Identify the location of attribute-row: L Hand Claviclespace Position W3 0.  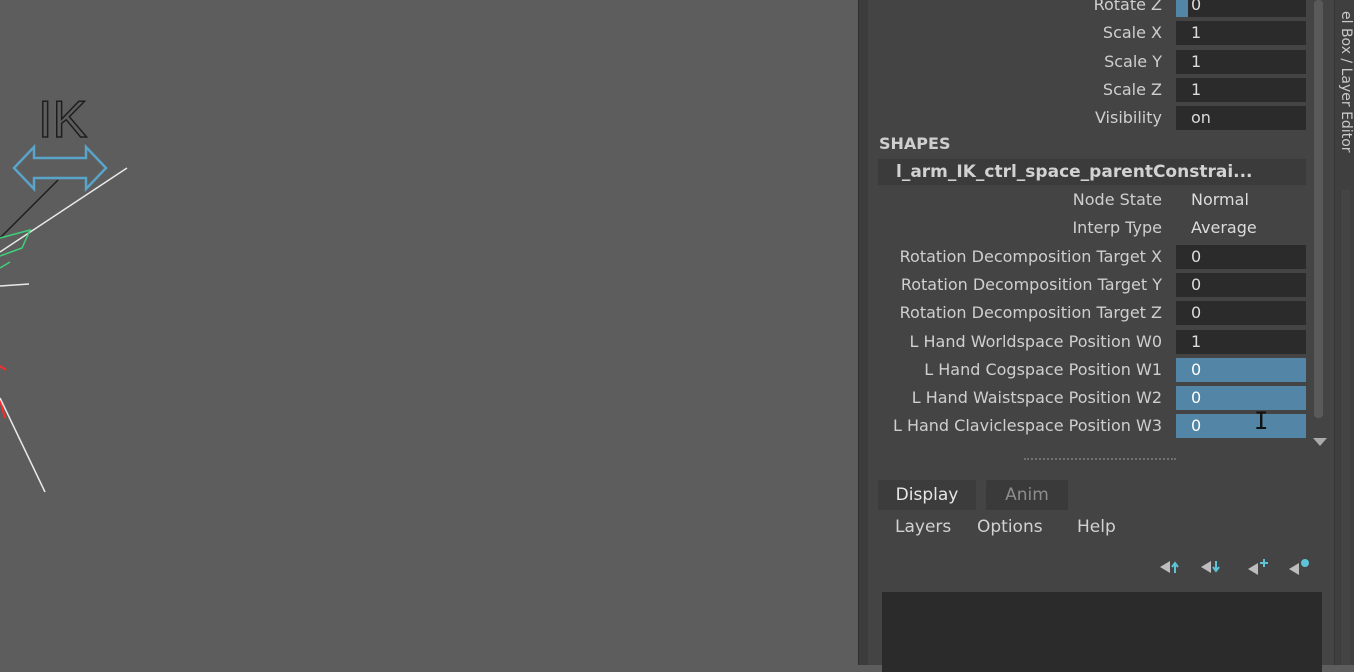
(1088, 426).